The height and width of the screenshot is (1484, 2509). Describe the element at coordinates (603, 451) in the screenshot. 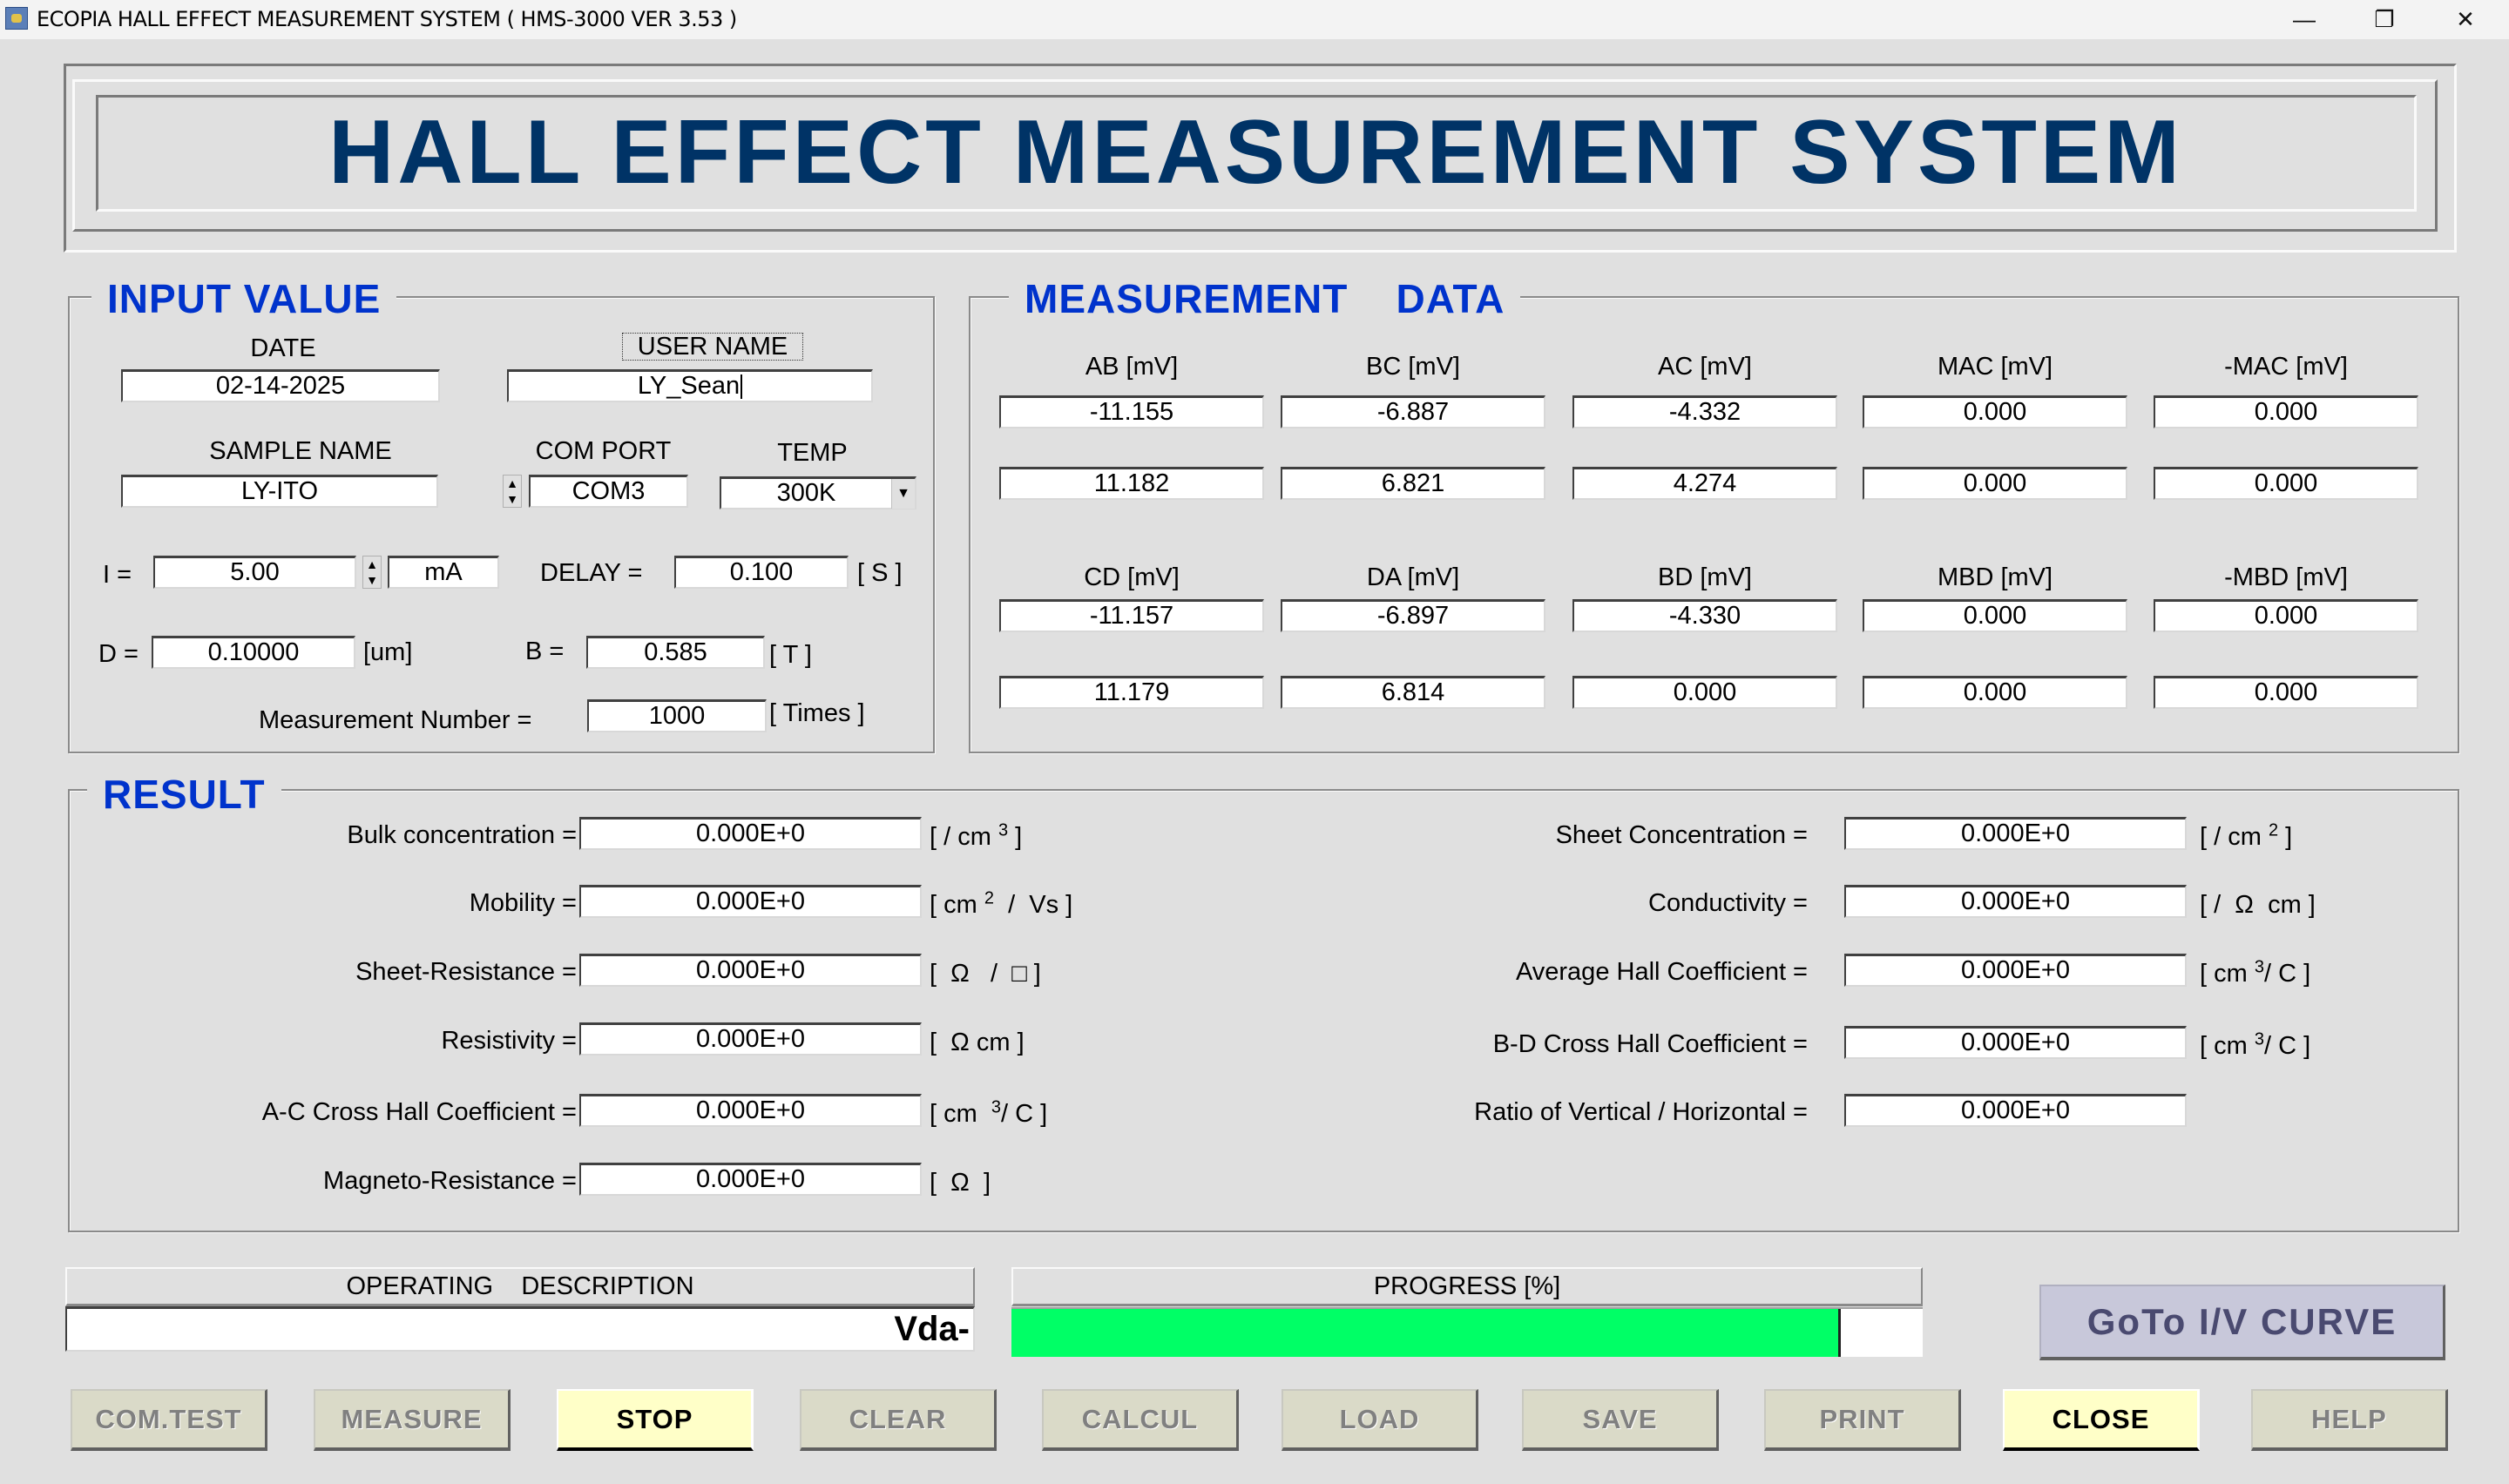

I see `com-port-label: COM PORT` at that location.